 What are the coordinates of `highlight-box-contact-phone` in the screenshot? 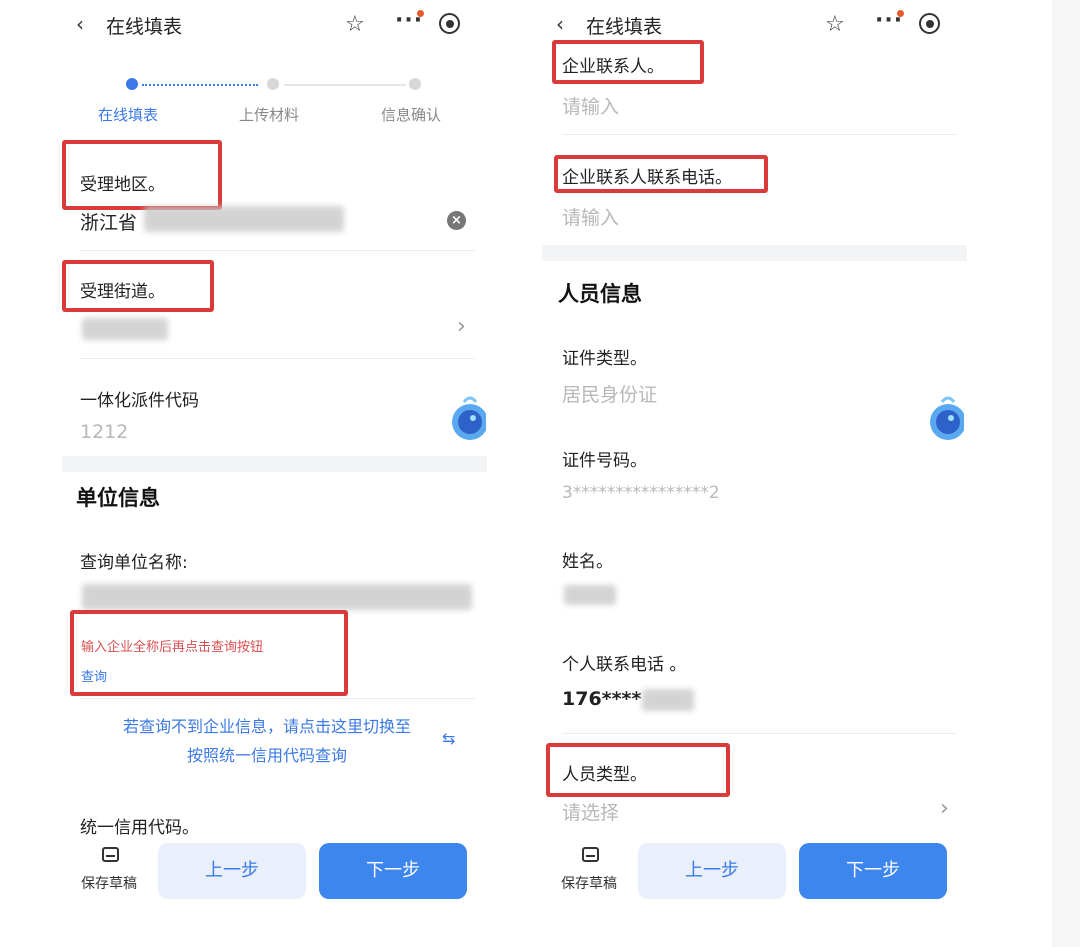 It's located at (661, 174).